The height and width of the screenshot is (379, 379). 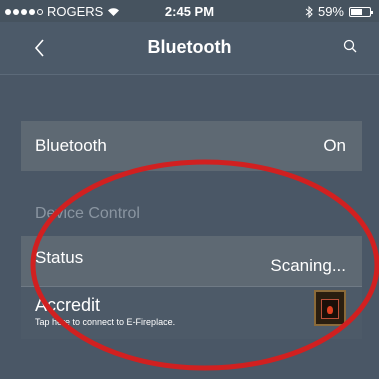 I want to click on status-right: 59%, so click(x=339, y=11).